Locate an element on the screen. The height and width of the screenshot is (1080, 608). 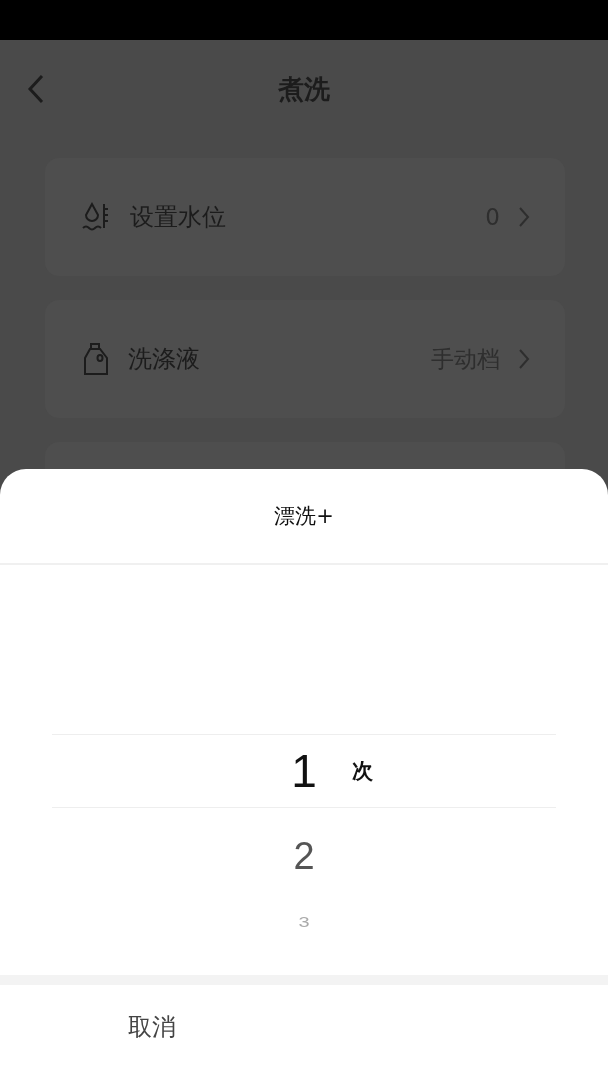
picker-option: 2 is located at coordinates (304, 856).